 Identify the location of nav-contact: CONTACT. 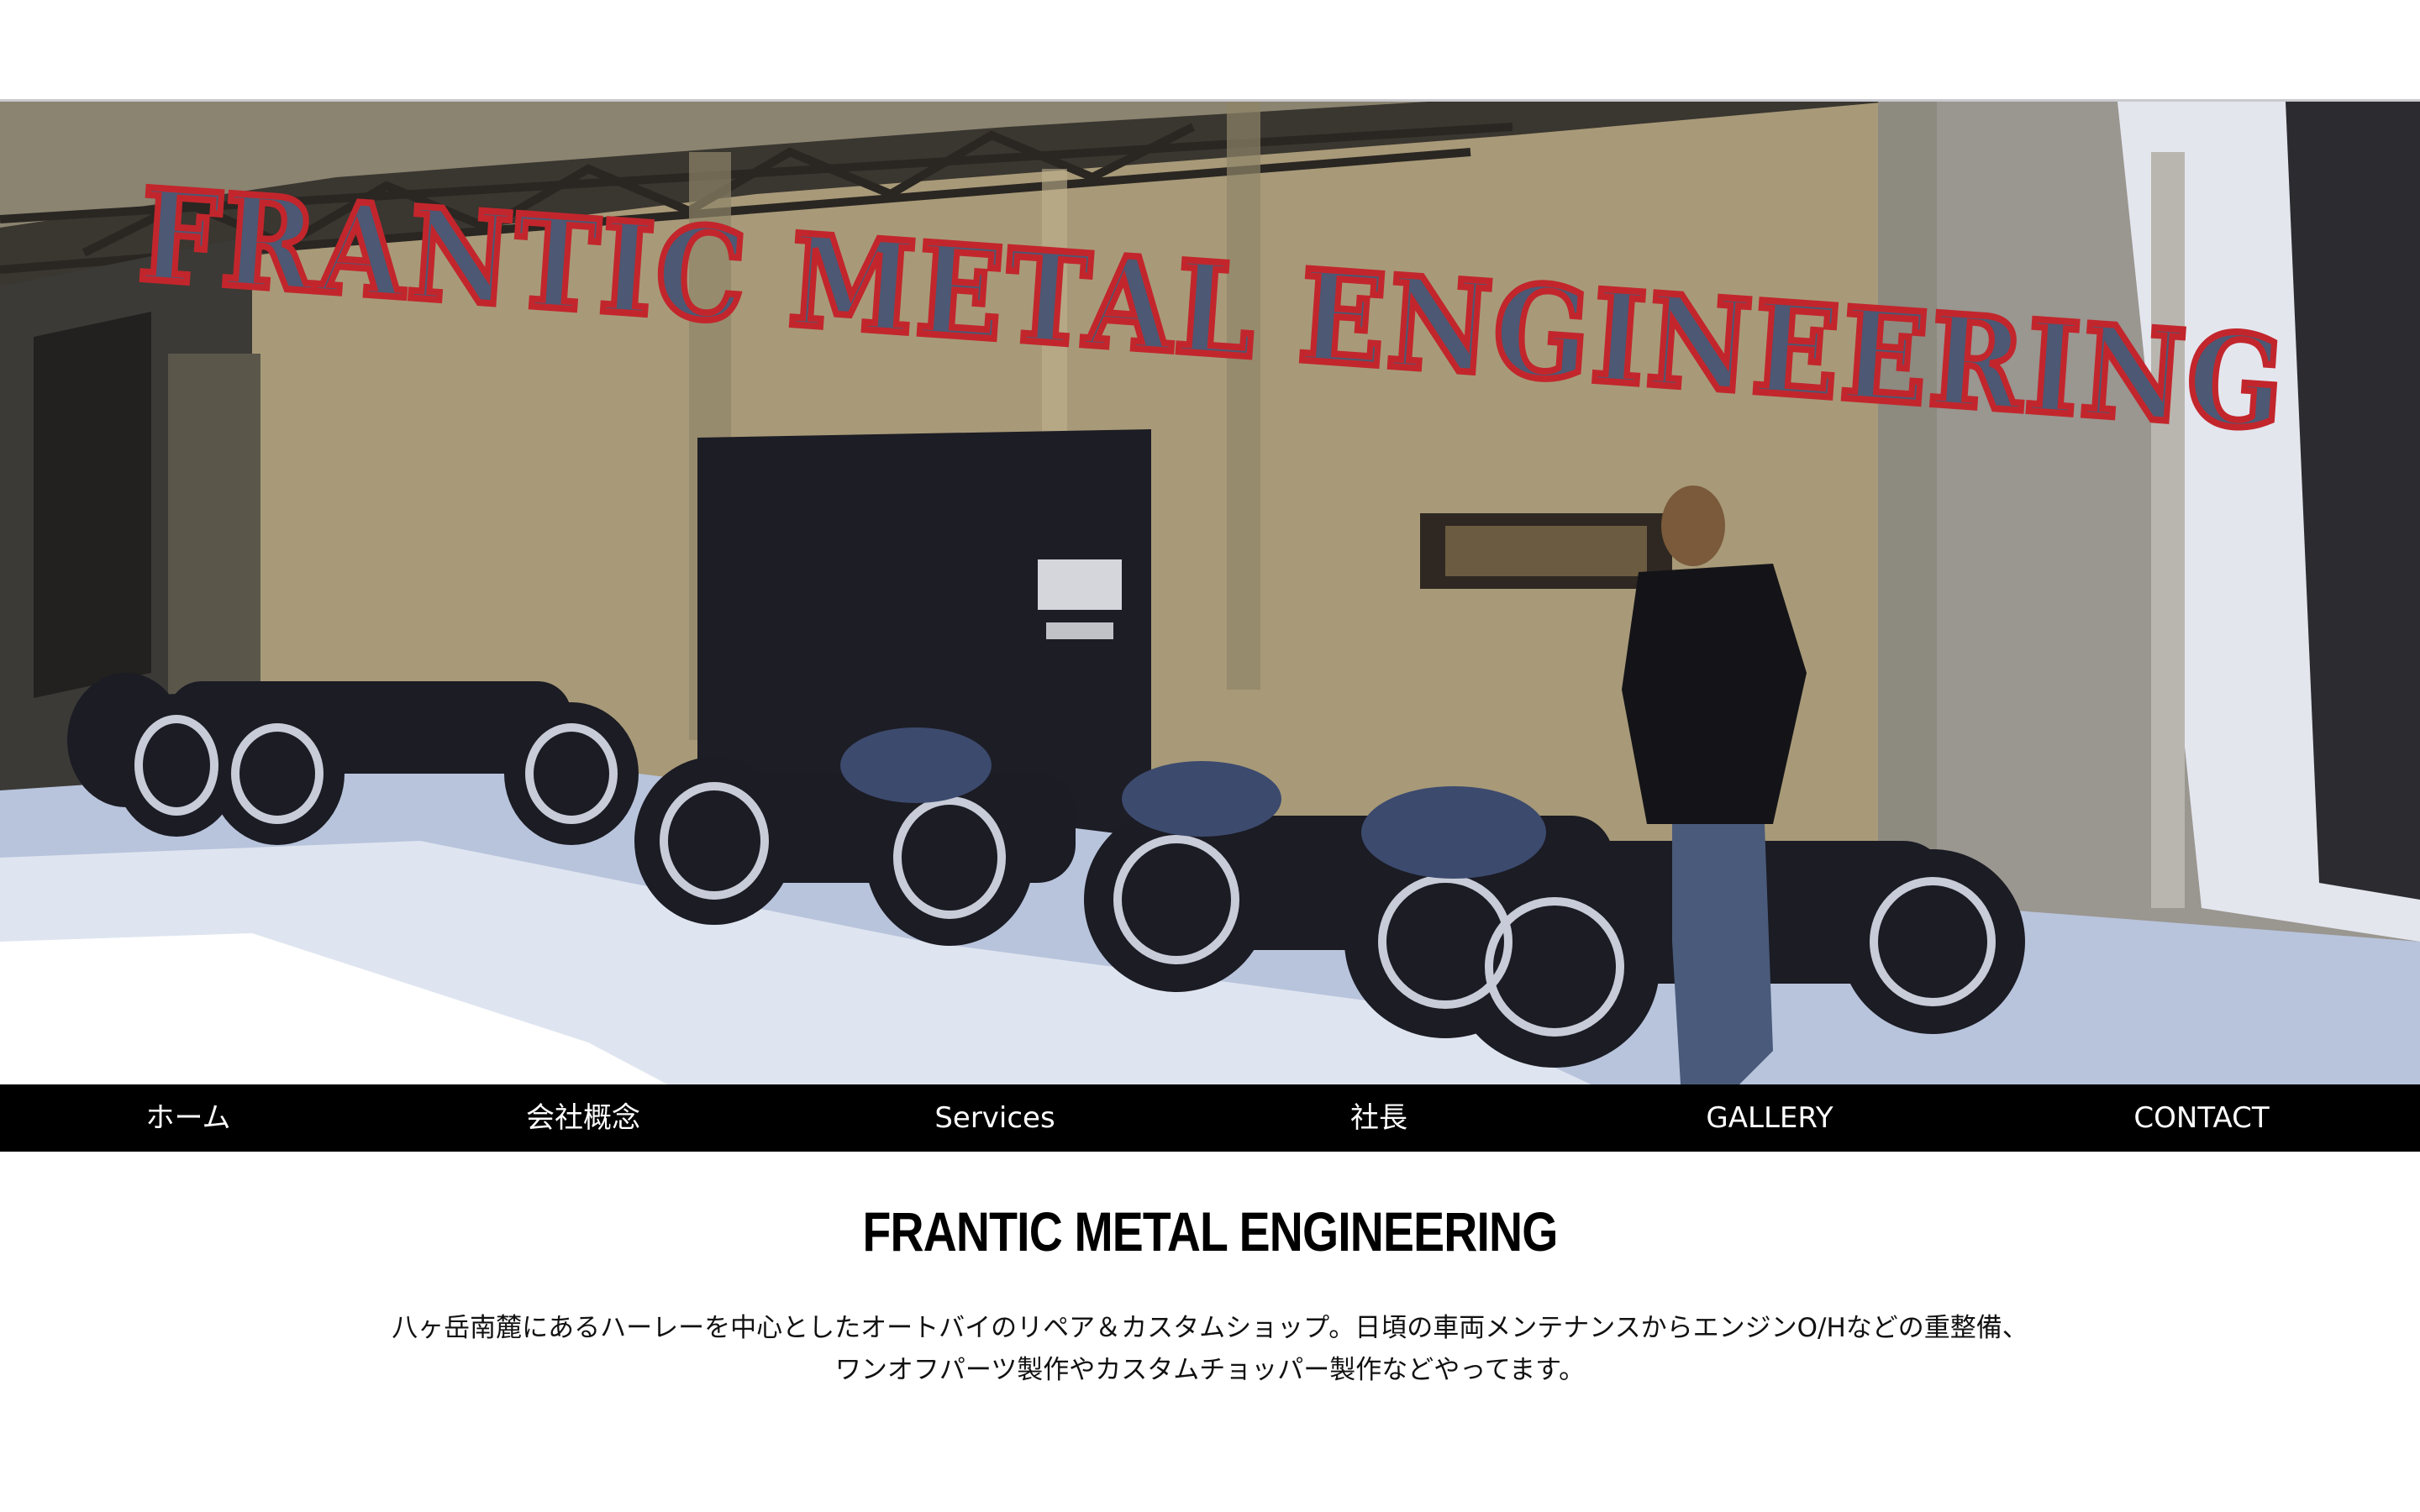
(2201, 1118).